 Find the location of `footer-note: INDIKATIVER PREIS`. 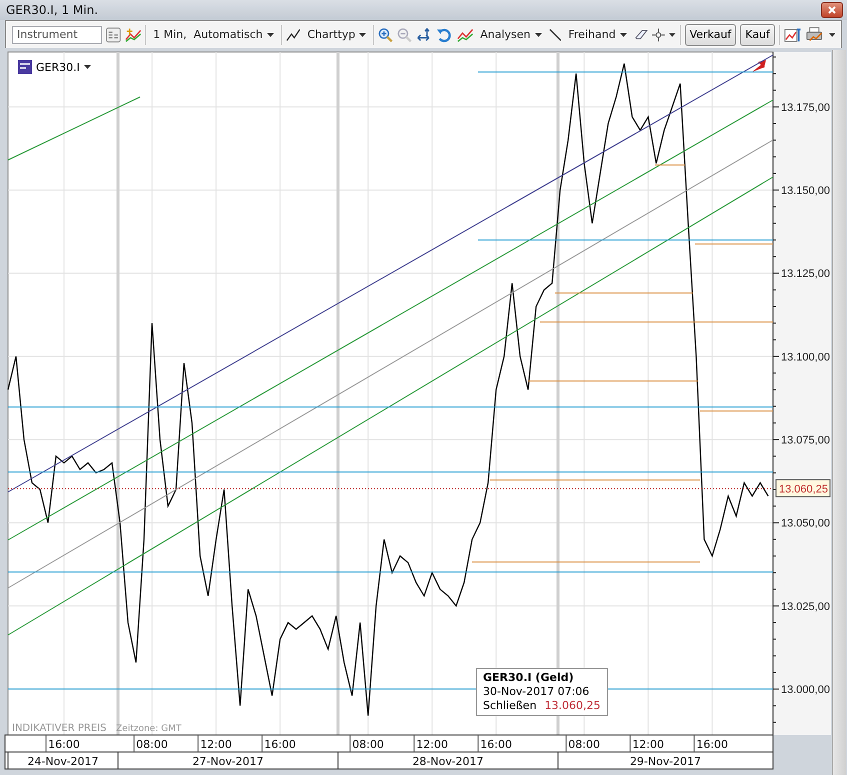

footer-note: INDIKATIVER PREIS is located at coordinates (59, 728).